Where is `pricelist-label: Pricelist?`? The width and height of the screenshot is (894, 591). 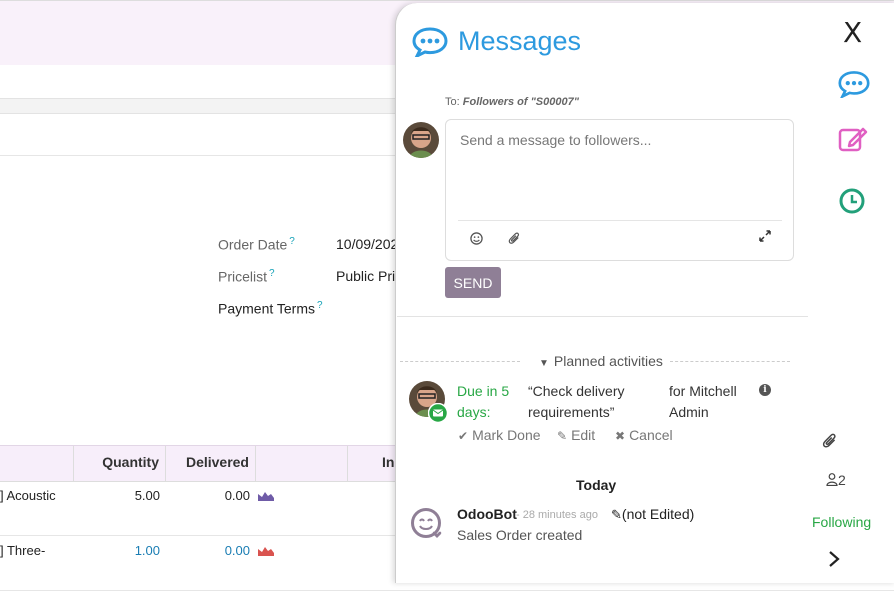
pricelist-label: Pricelist? is located at coordinates (246, 276).